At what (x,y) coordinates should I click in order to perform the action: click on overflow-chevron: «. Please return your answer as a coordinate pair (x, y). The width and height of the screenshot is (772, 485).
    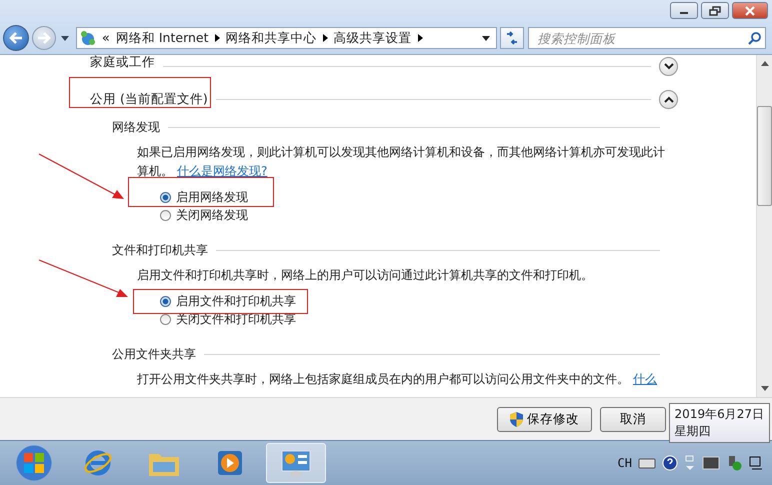
    Looking at the image, I should click on (106, 38).